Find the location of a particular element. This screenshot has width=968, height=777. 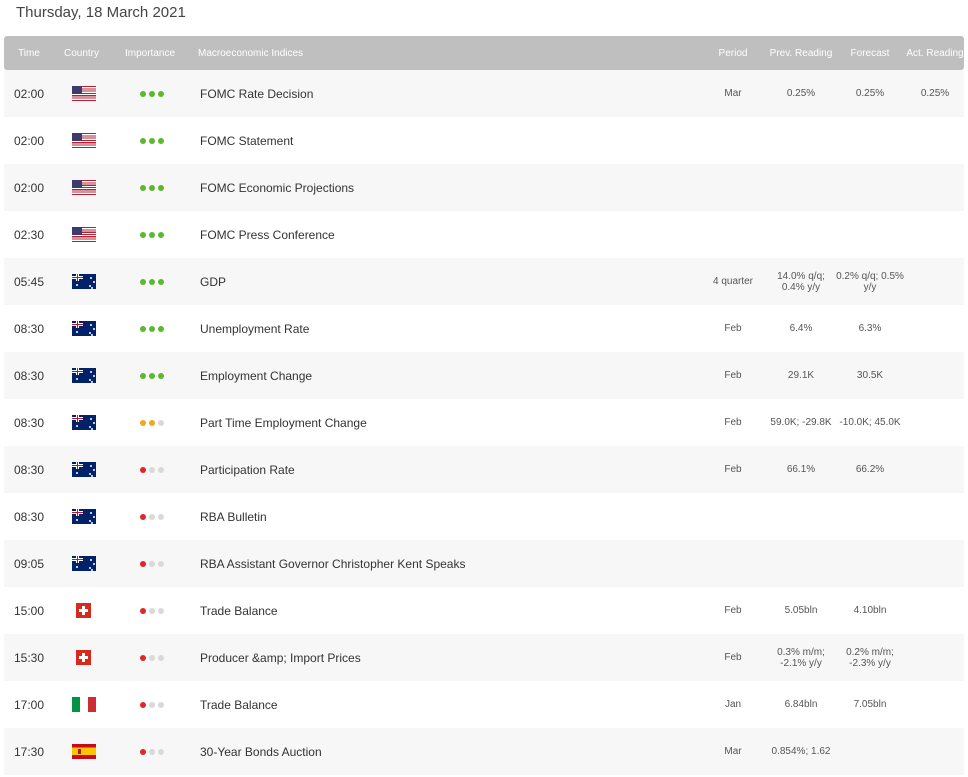

table-row: 08:30 Unemployment Rate Feb 6.4% 6.3% is located at coordinates (484, 328).